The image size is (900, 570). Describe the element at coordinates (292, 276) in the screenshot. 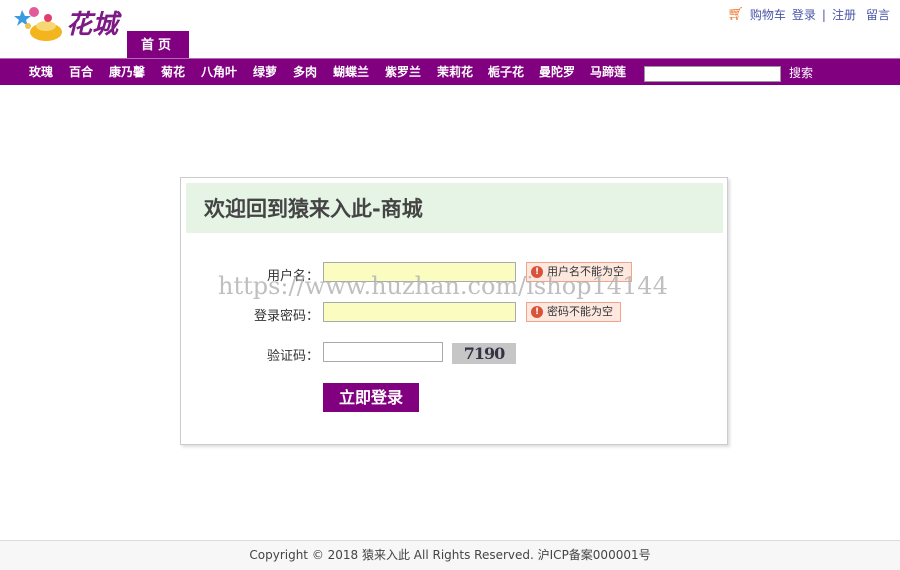

I see `username-label: 用户名：` at that location.